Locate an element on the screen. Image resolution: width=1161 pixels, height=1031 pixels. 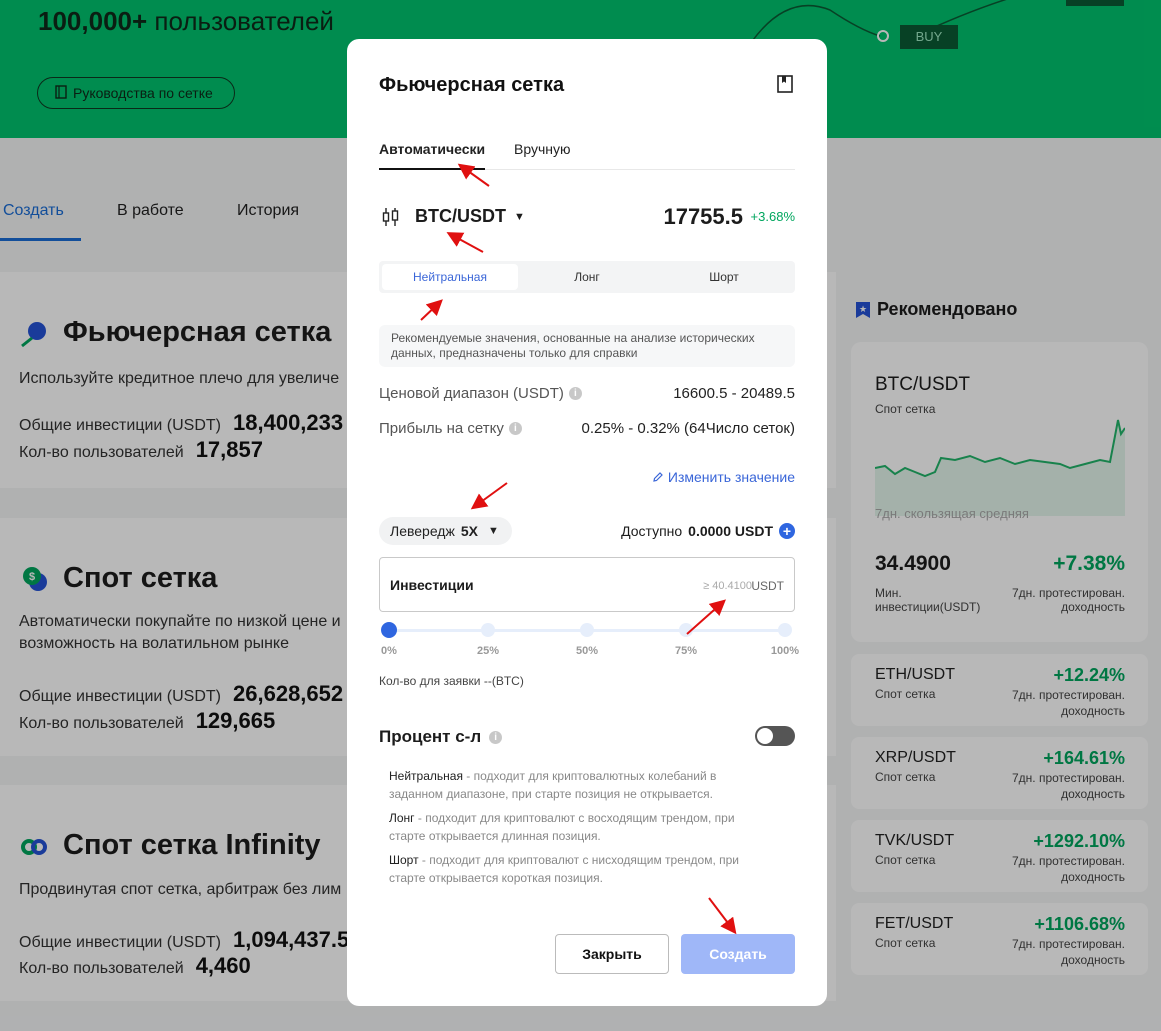
strategy-long: Лонг is located at coordinates (587, 277).